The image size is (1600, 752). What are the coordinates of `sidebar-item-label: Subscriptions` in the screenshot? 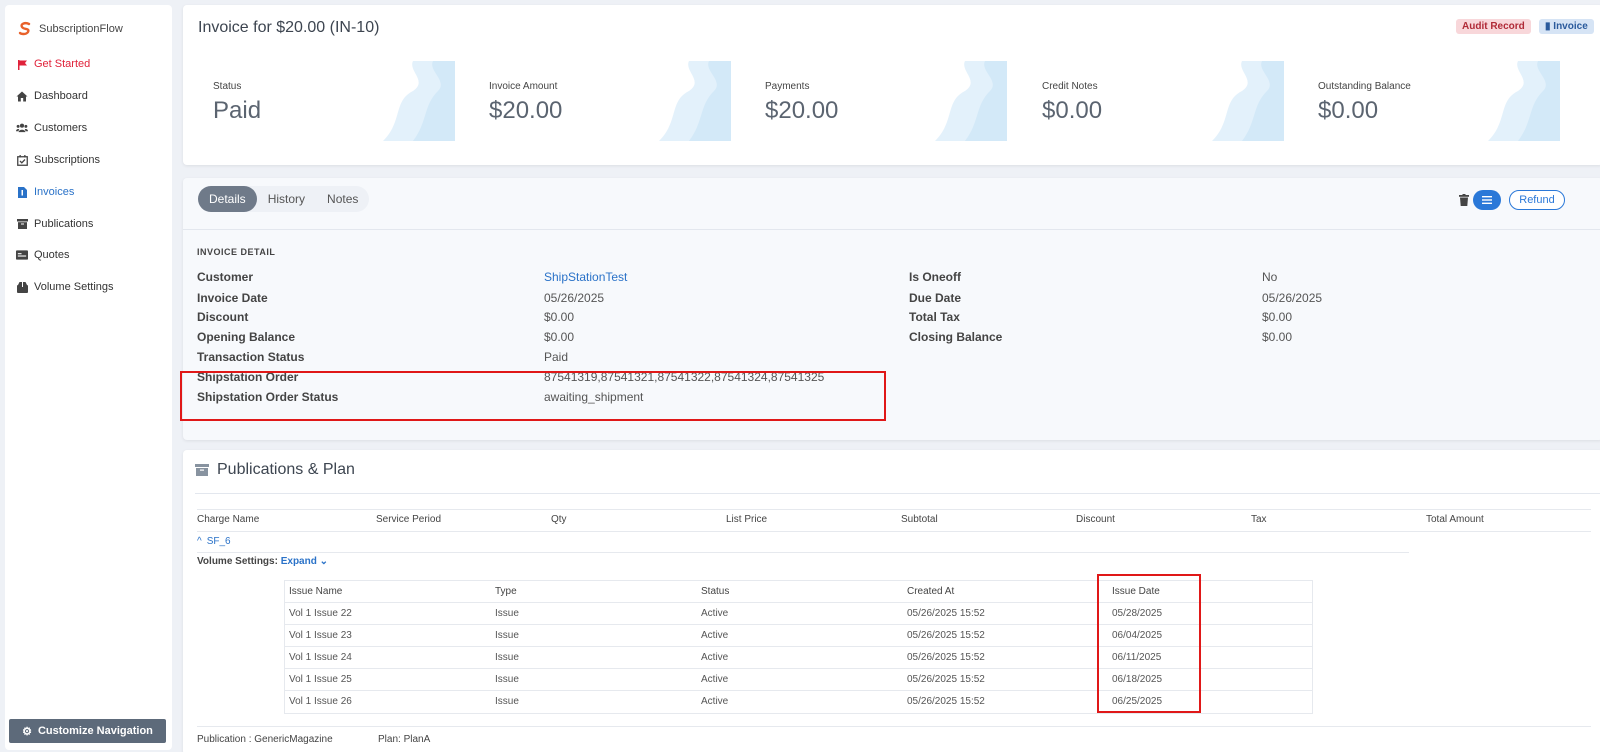 It's located at (67, 160).